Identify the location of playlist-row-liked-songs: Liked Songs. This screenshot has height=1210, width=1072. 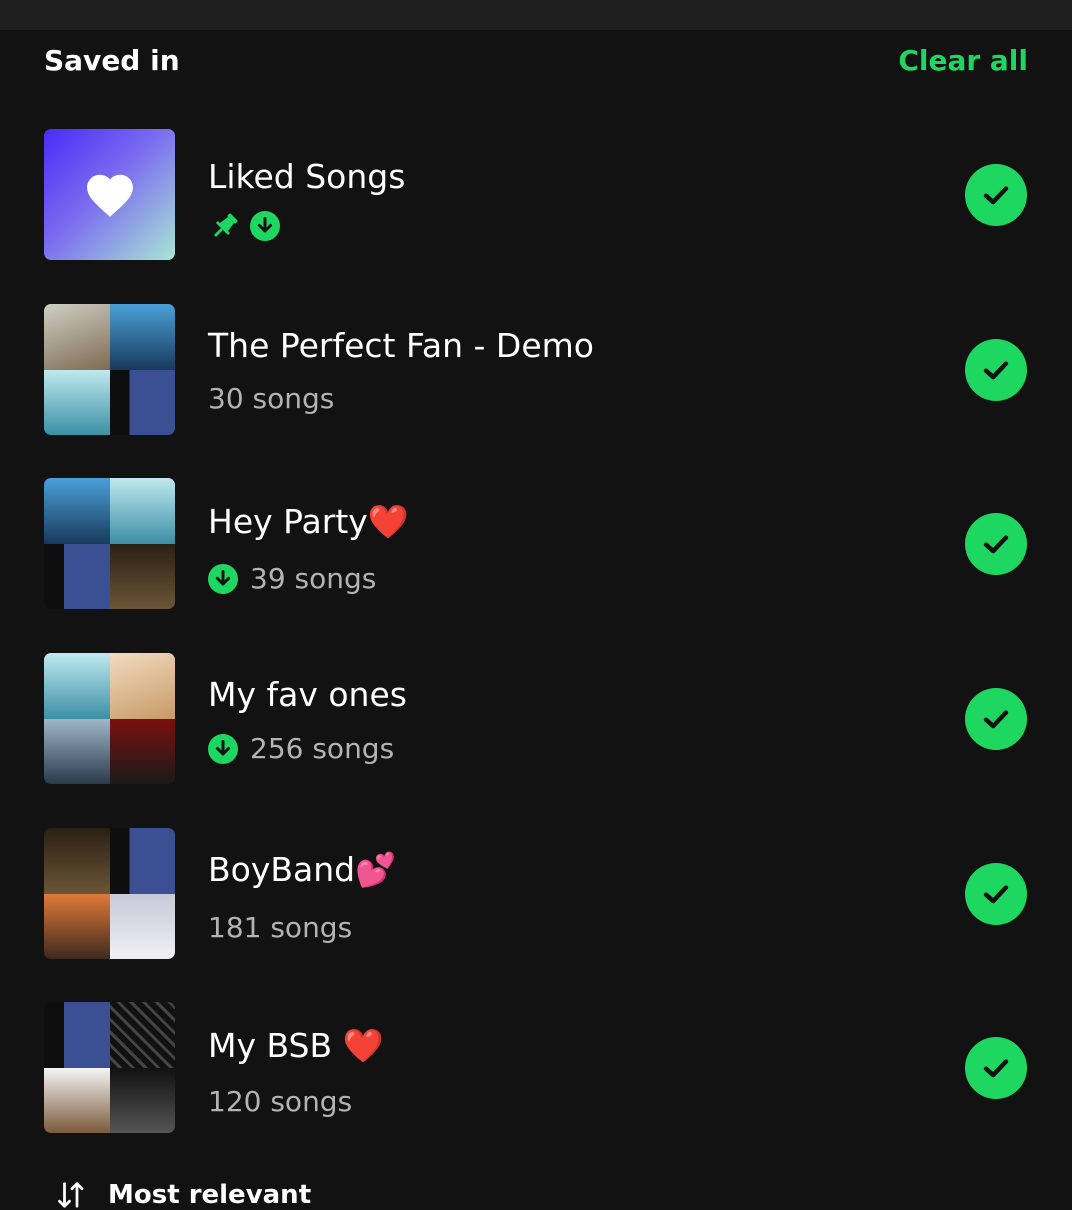
(536, 195).